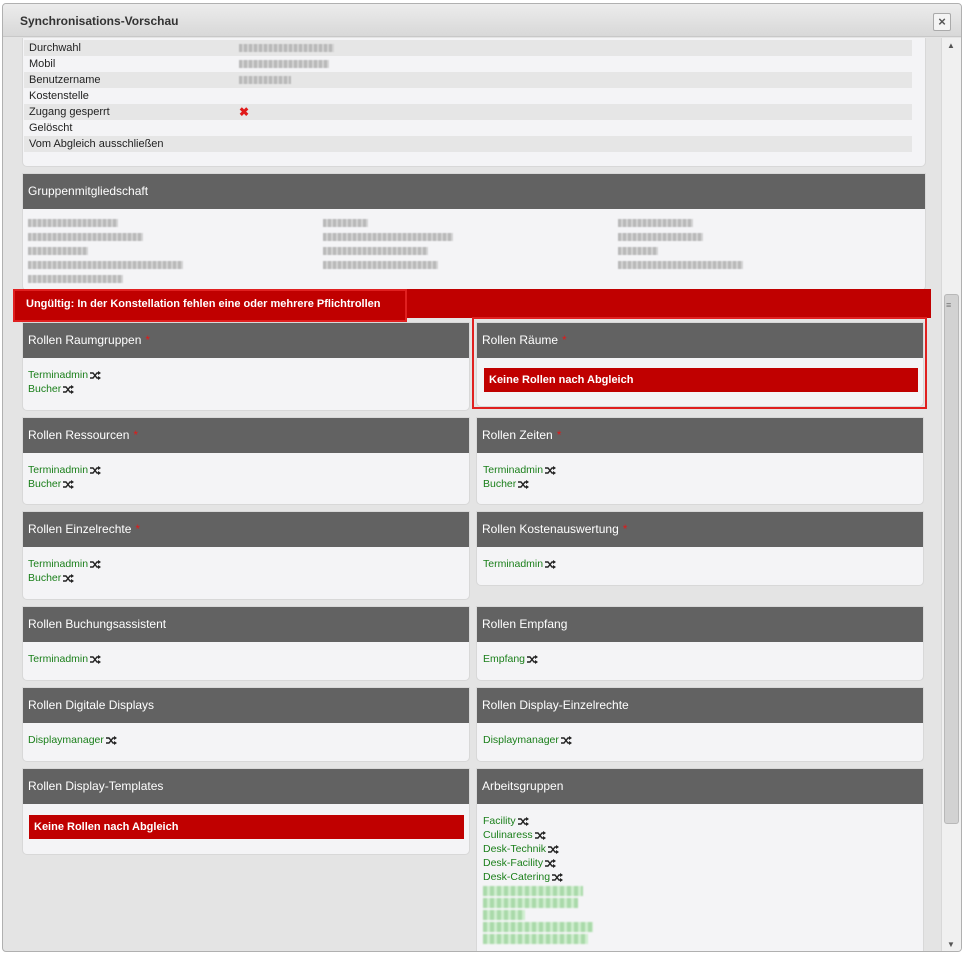 This screenshot has width=965, height=955. I want to click on info-row-kostenstelle: Kostenstelle, so click(468, 96).